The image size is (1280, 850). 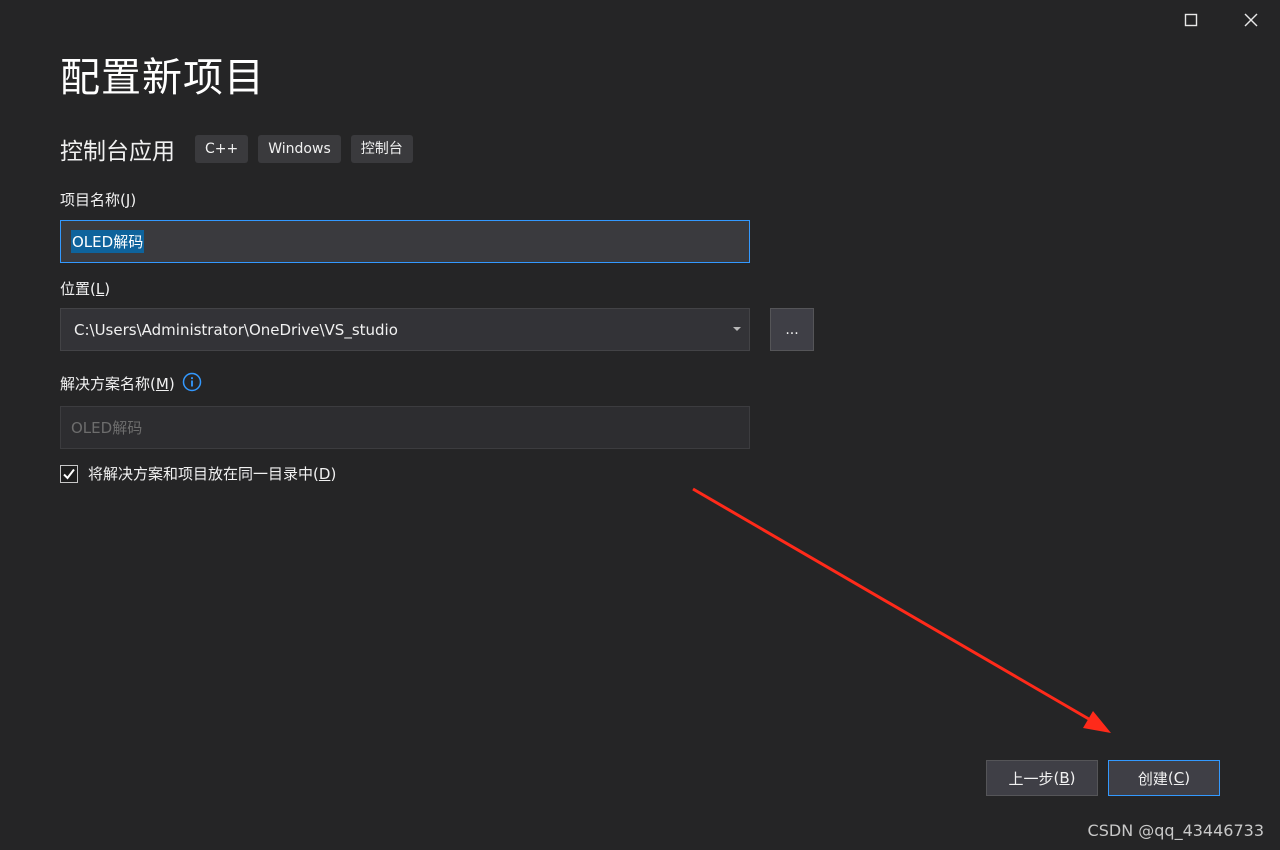 What do you see at coordinates (117, 152) in the screenshot?
I see `template-name: 控制台应用` at bounding box center [117, 152].